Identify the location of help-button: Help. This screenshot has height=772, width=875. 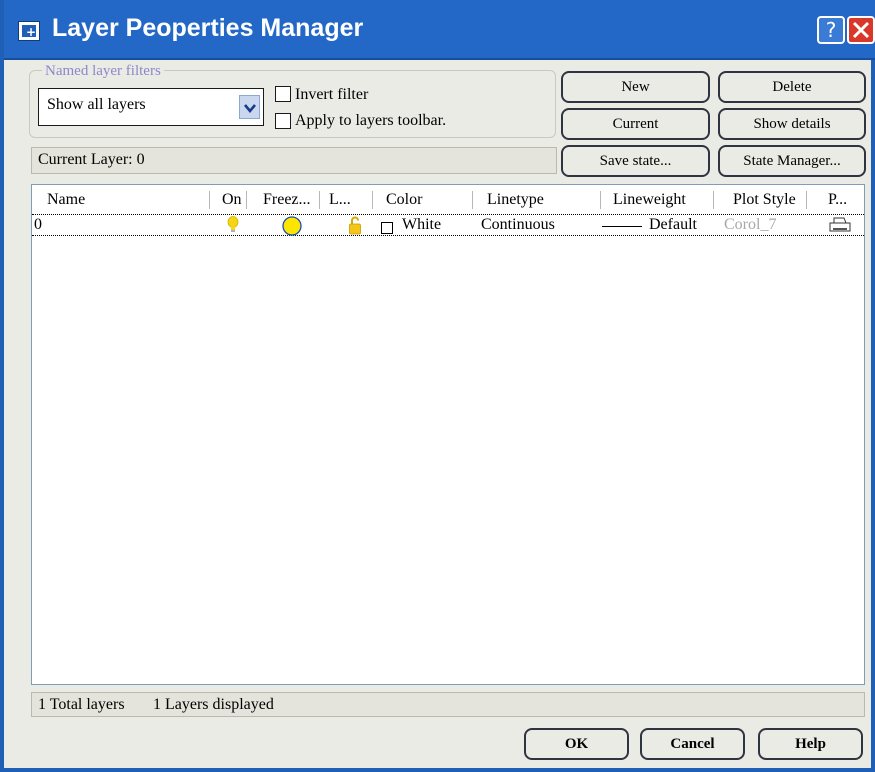
(810, 744).